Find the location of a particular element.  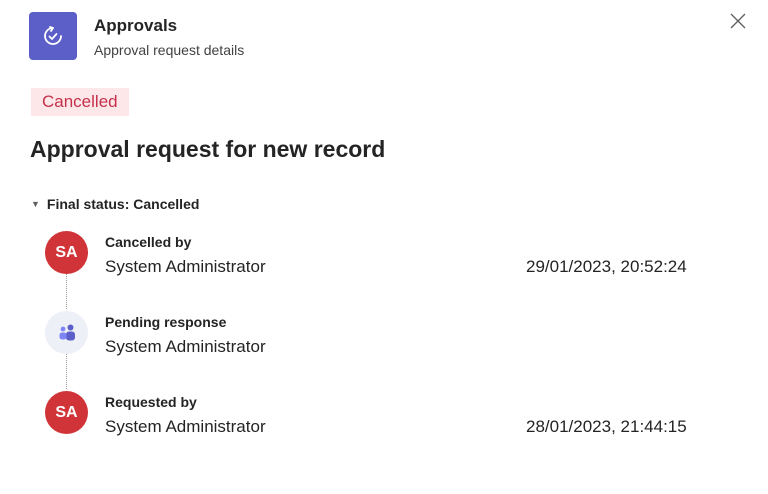

timeline-entry-label: Cancelled by is located at coordinates (148, 242).